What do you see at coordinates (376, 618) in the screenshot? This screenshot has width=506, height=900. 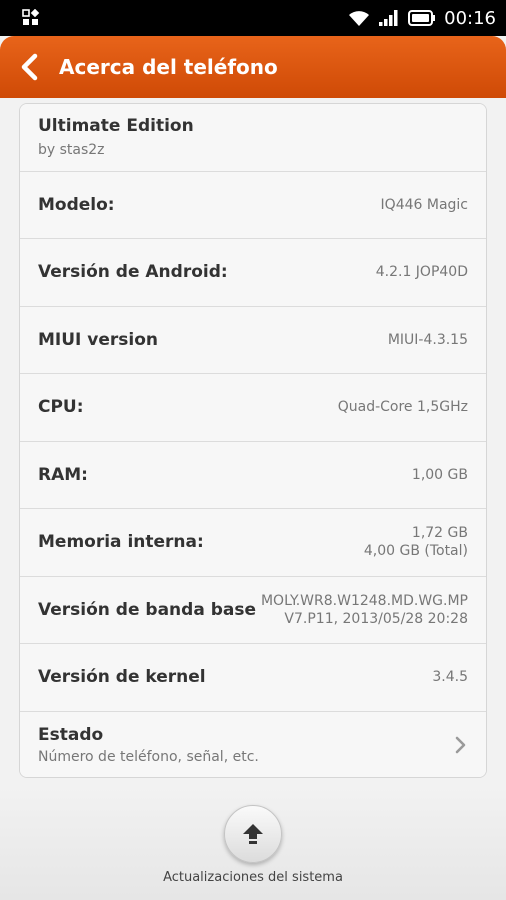 I see `baseband-line2: V7.P11, 2013/05/28 20:28` at bounding box center [376, 618].